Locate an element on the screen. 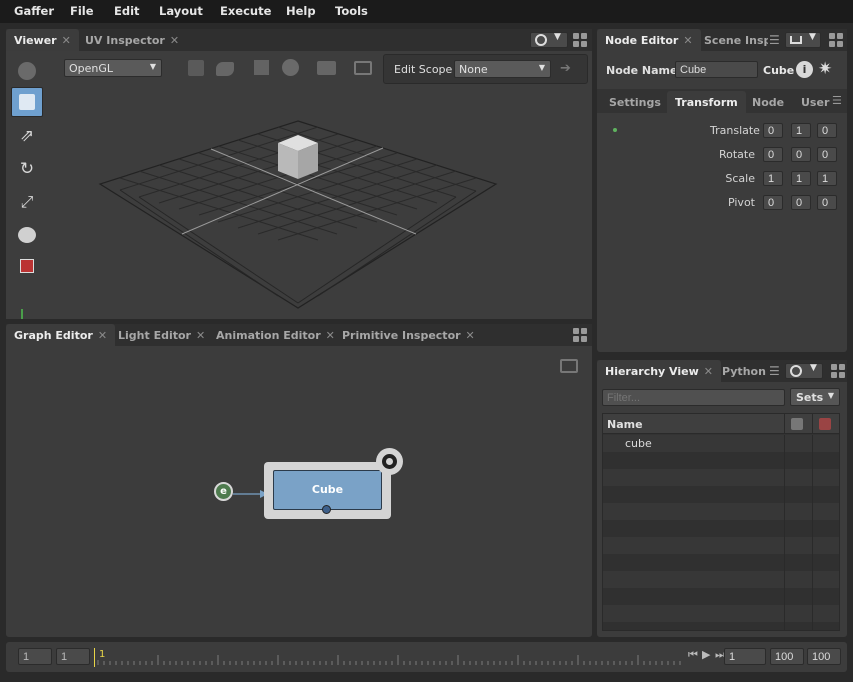 The height and width of the screenshot is (682, 853). tab-animation-editor: Animation Editor ✕ is located at coordinates (275, 335).